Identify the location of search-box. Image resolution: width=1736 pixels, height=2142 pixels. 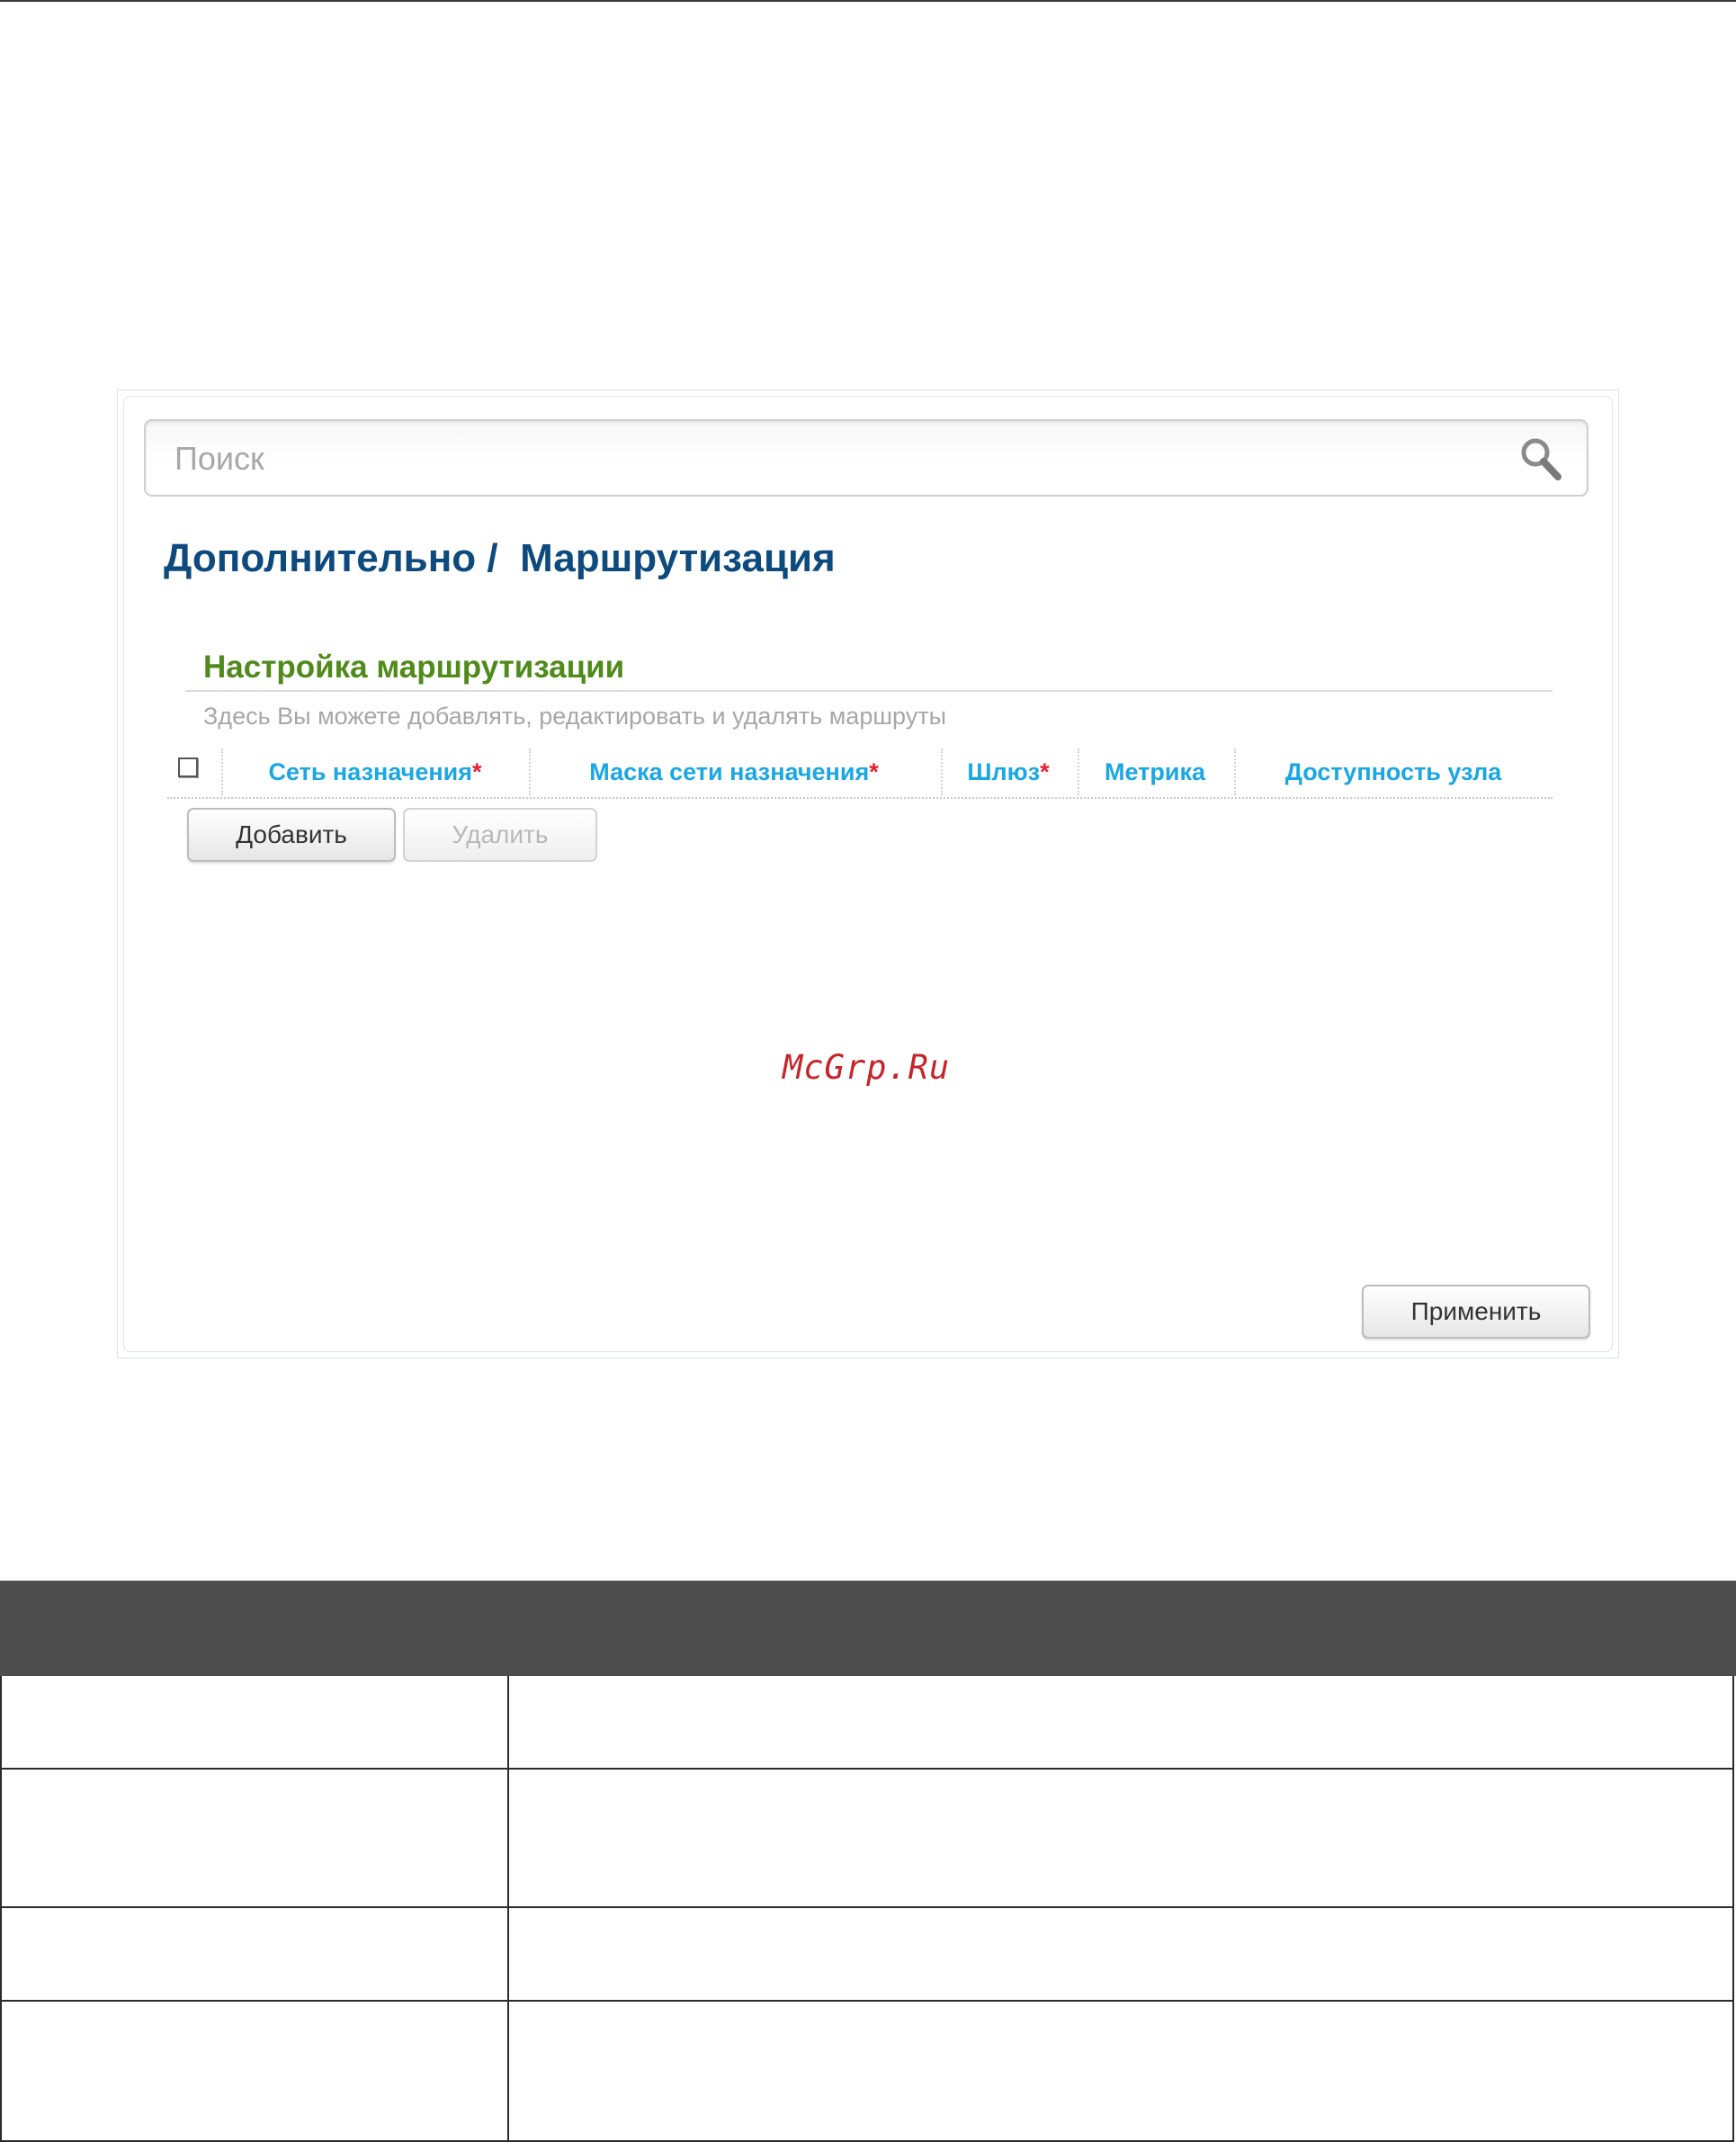
(866, 458).